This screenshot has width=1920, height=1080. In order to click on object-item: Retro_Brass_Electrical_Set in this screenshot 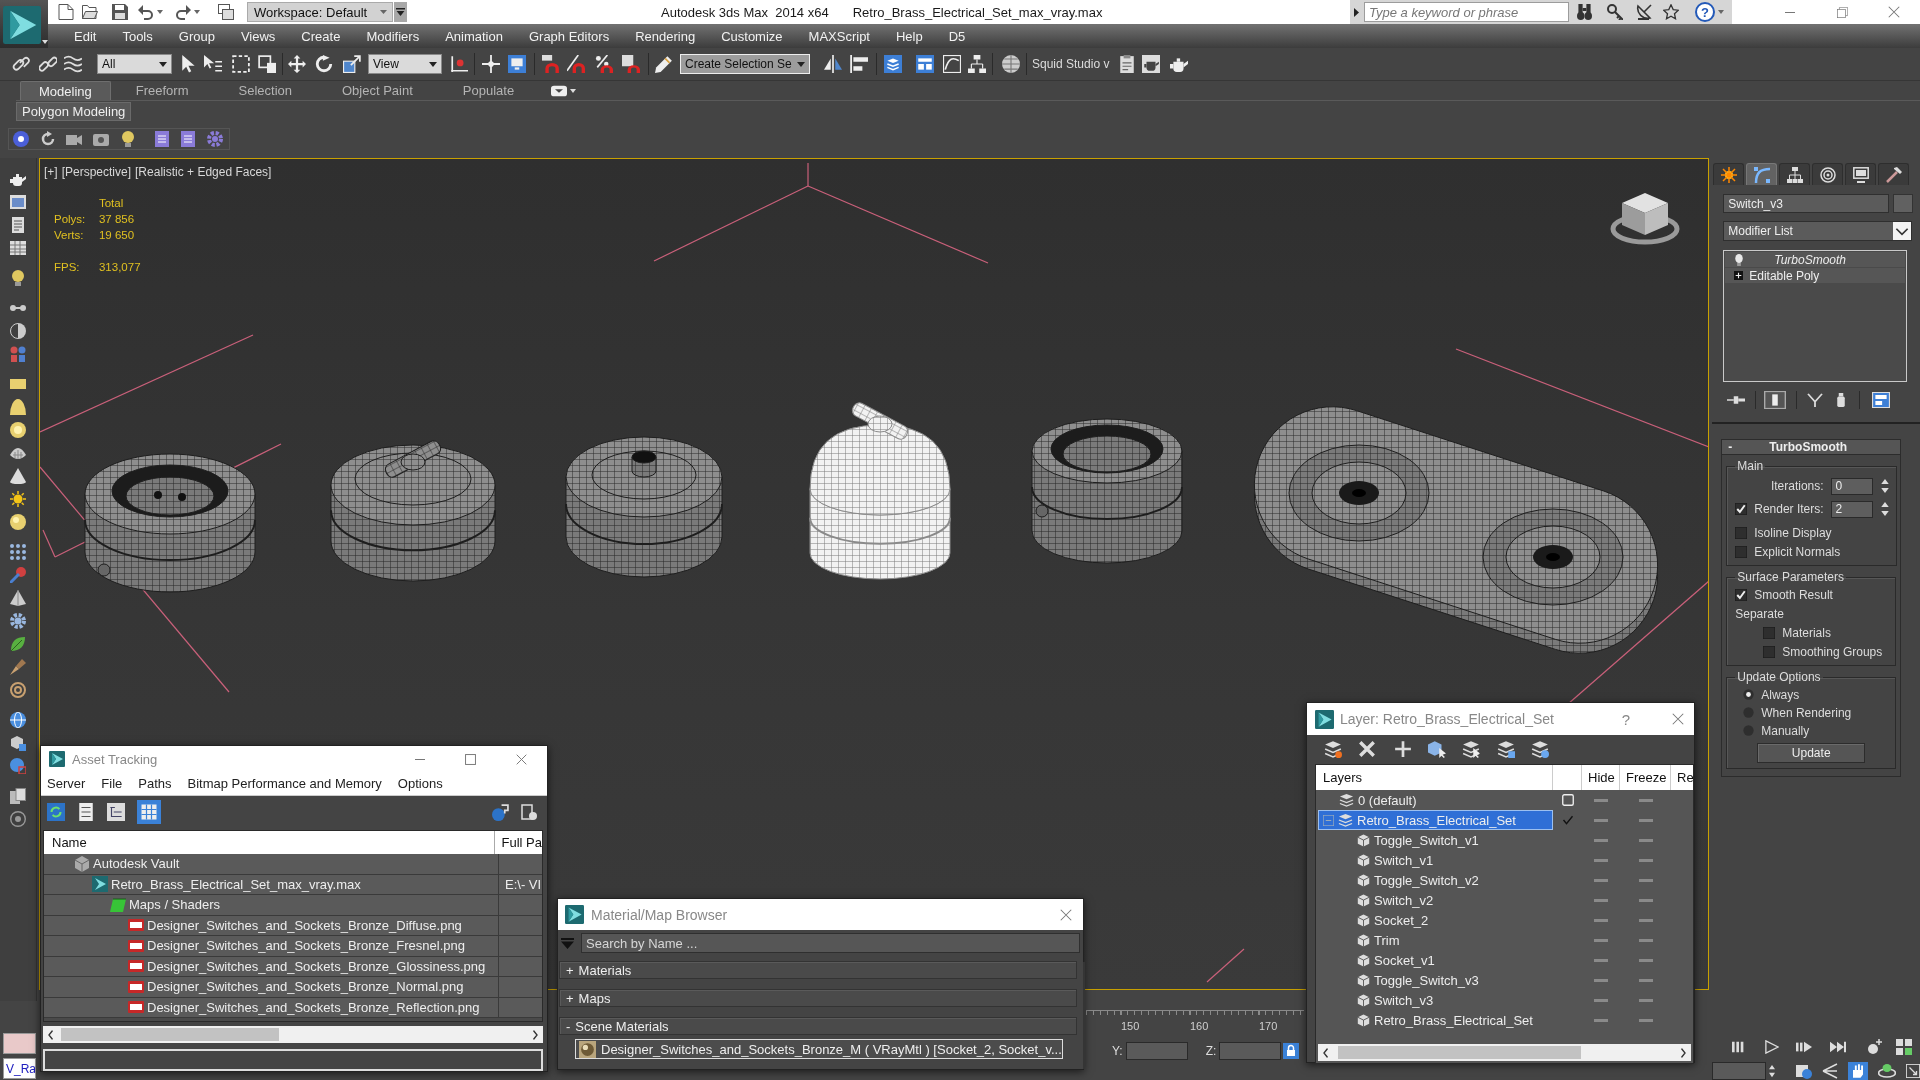, I will do `click(1435, 1020)`.